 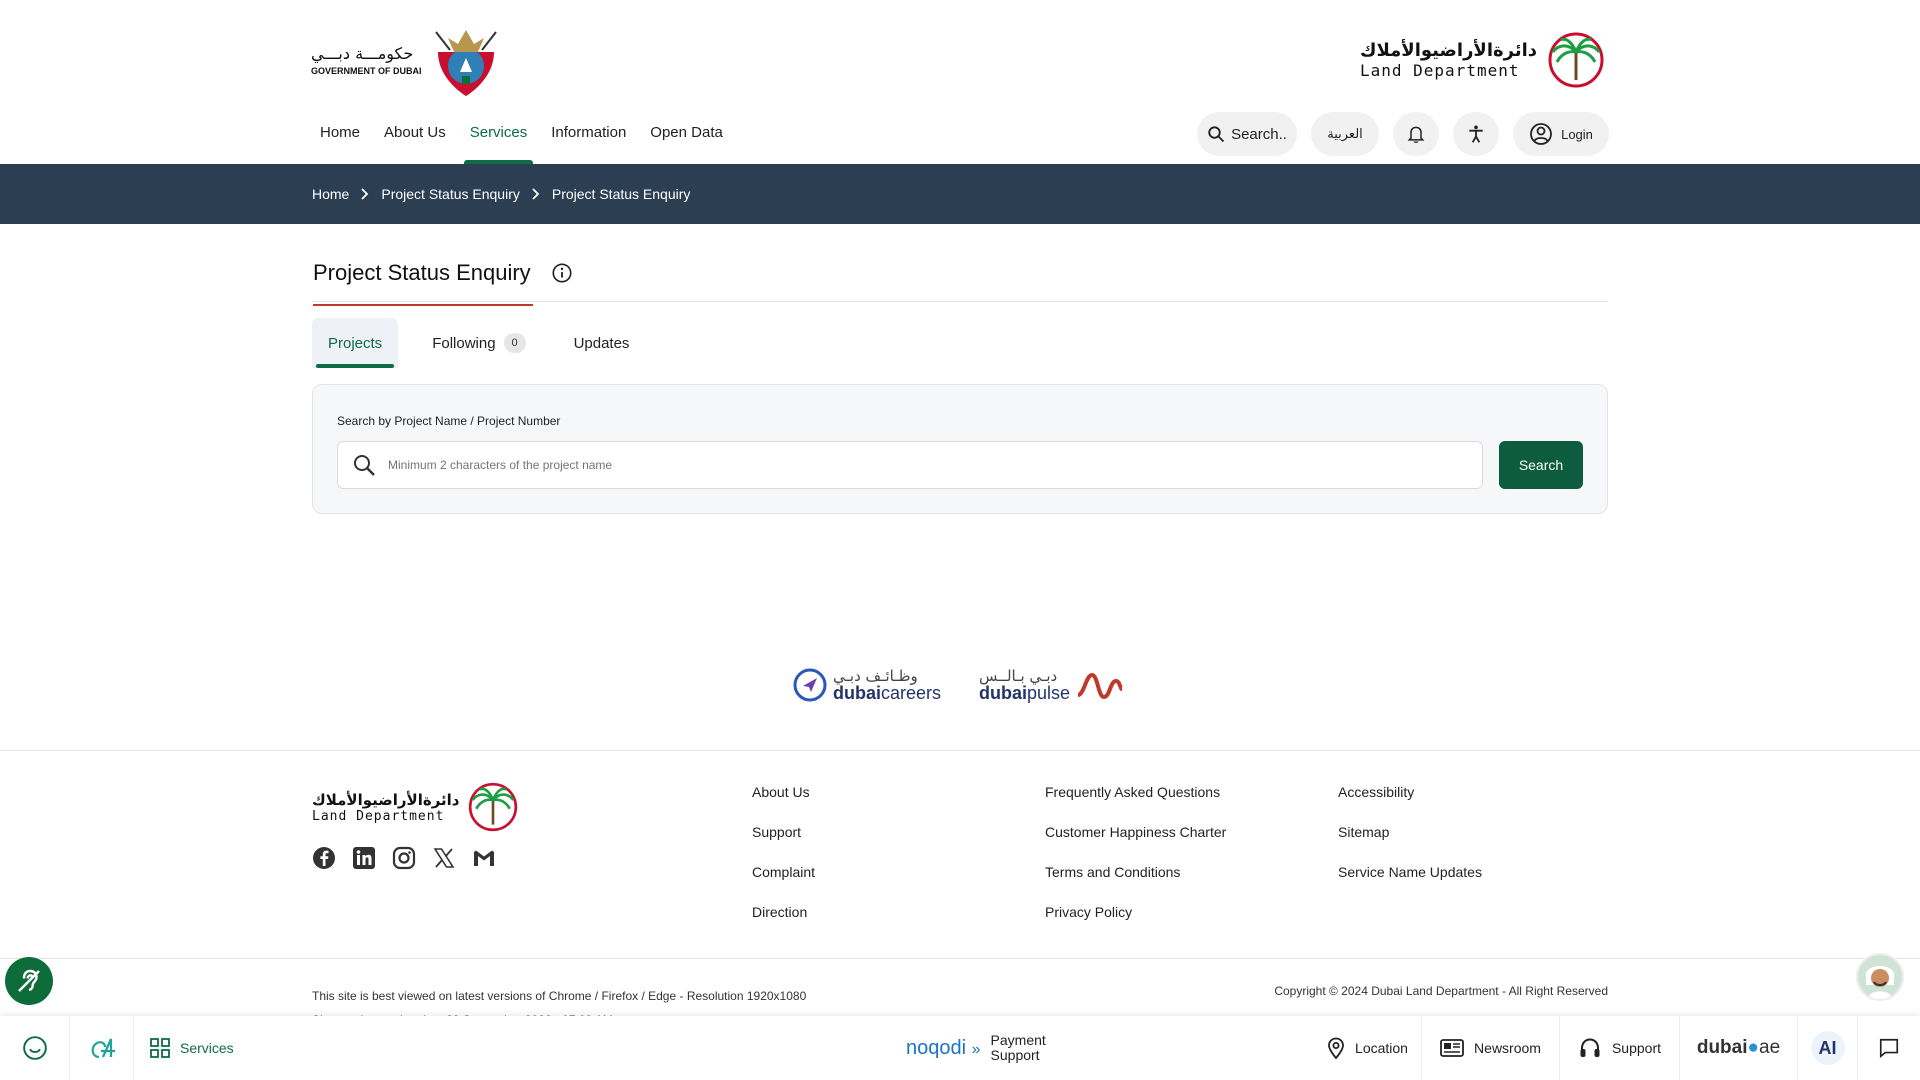 What do you see at coordinates (1336, 1048) in the screenshot?
I see `map-pin-icon` at bounding box center [1336, 1048].